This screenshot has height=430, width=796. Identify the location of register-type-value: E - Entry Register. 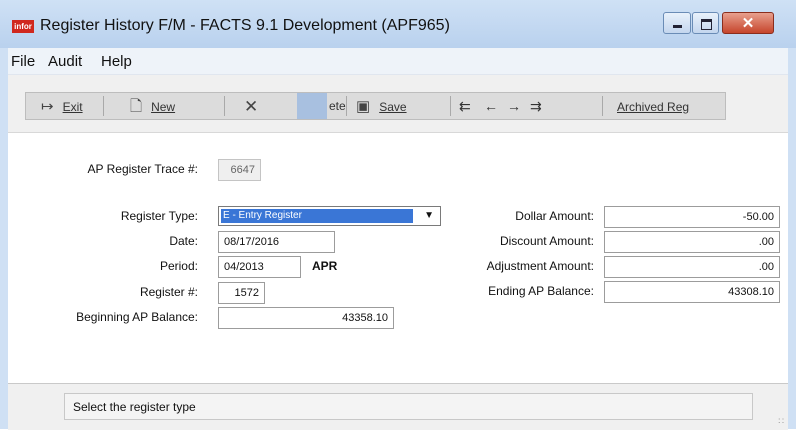
(317, 216).